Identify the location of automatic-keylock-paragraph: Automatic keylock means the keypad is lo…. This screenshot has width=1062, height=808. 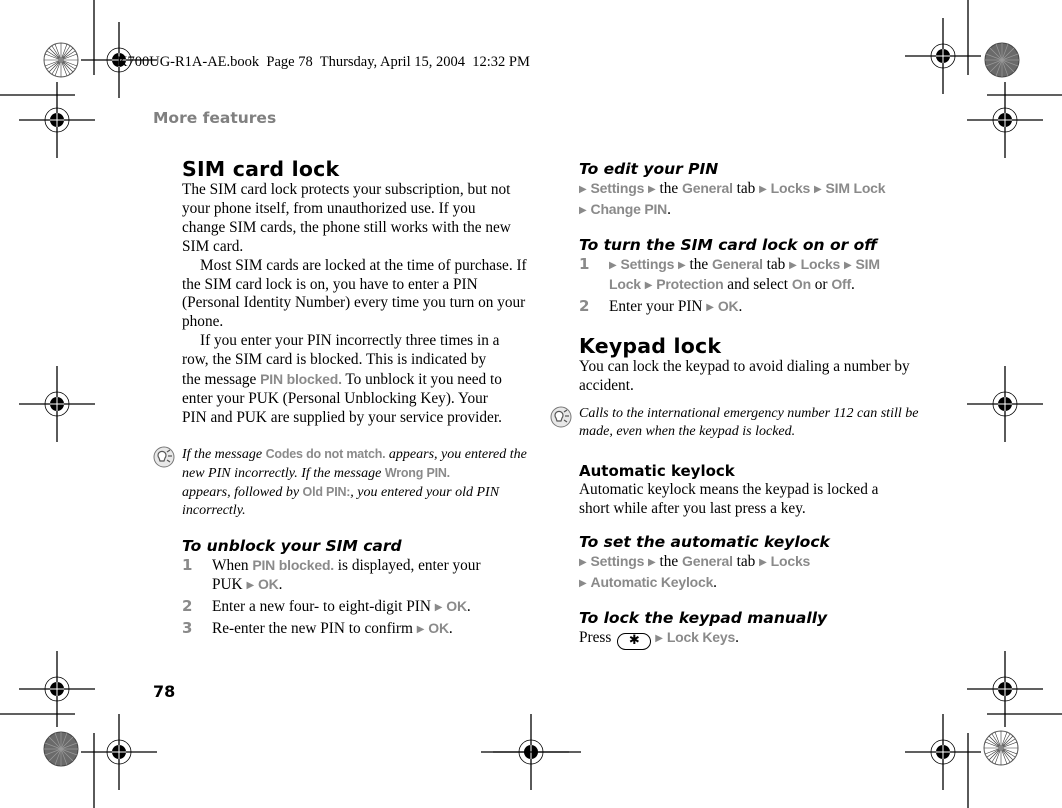
(729, 498).